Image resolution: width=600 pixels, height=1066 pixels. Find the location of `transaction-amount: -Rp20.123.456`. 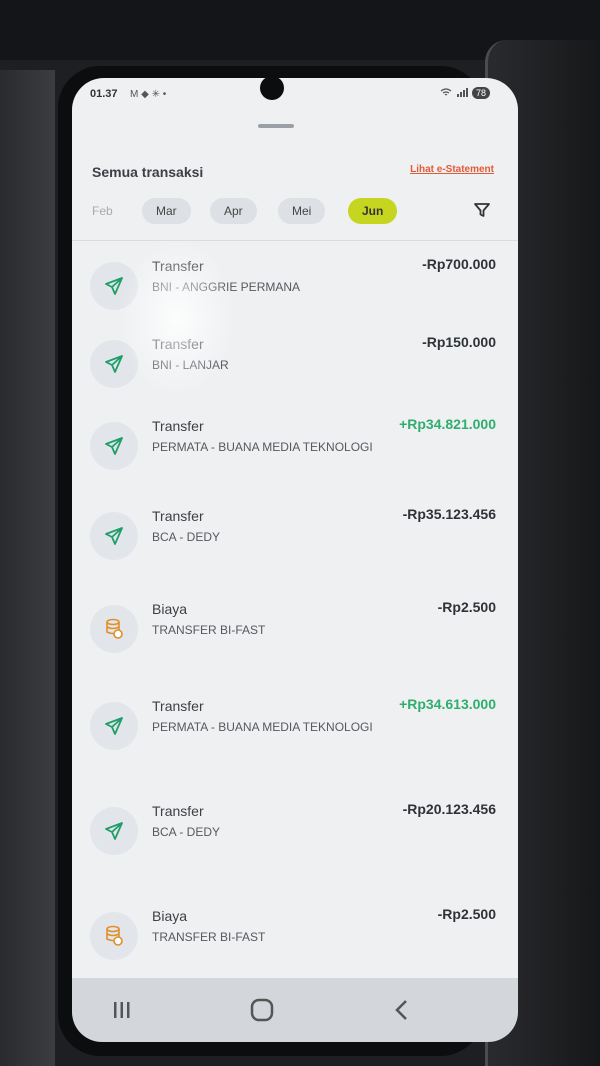

transaction-amount: -Rp20.123.456 is located at coordinates (449, 809).